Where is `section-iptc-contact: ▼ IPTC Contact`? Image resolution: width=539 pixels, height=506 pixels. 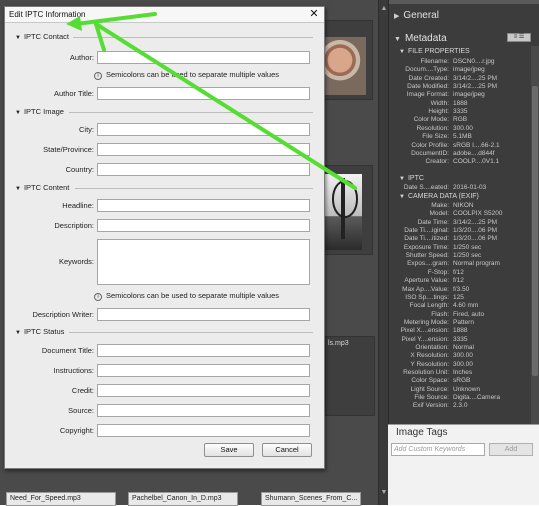
section-iptc-contact: ▼ IPTC Contact is located at coordinates (42, 36).